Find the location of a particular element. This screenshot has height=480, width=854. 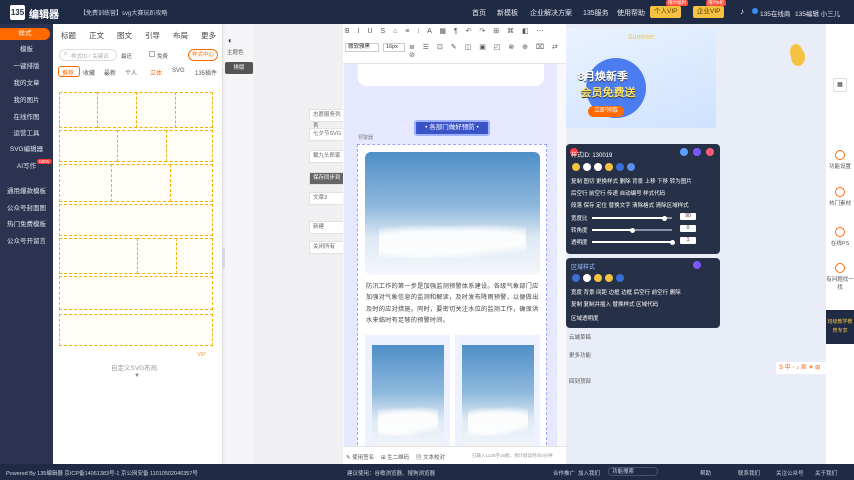

sidebar-item-cover-image: 公众号封面图 is located at coordinates (26, 209).